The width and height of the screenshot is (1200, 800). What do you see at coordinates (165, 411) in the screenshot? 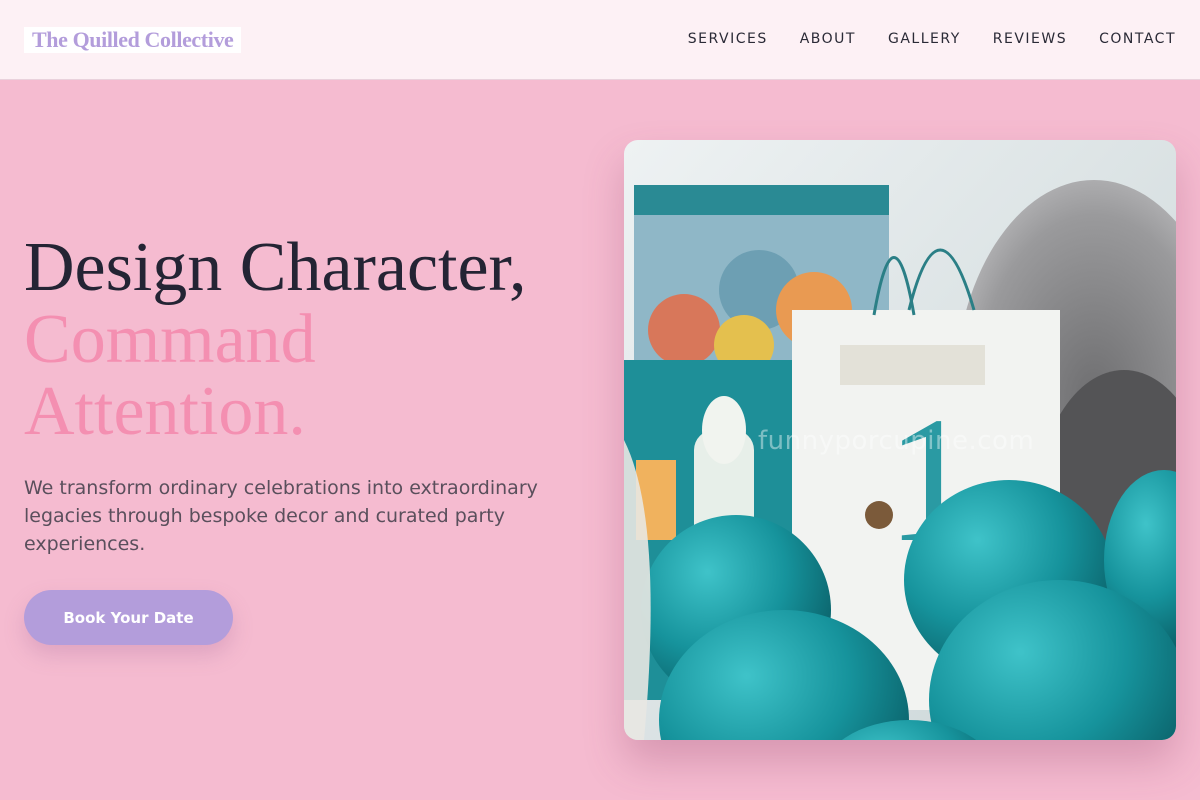
I see `hero-title-line-3: Attention.` at bounding box center [165, 411].